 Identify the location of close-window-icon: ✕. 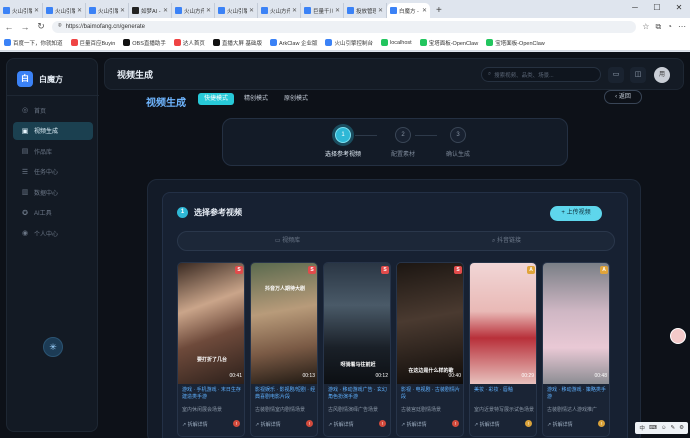
(679, 7).